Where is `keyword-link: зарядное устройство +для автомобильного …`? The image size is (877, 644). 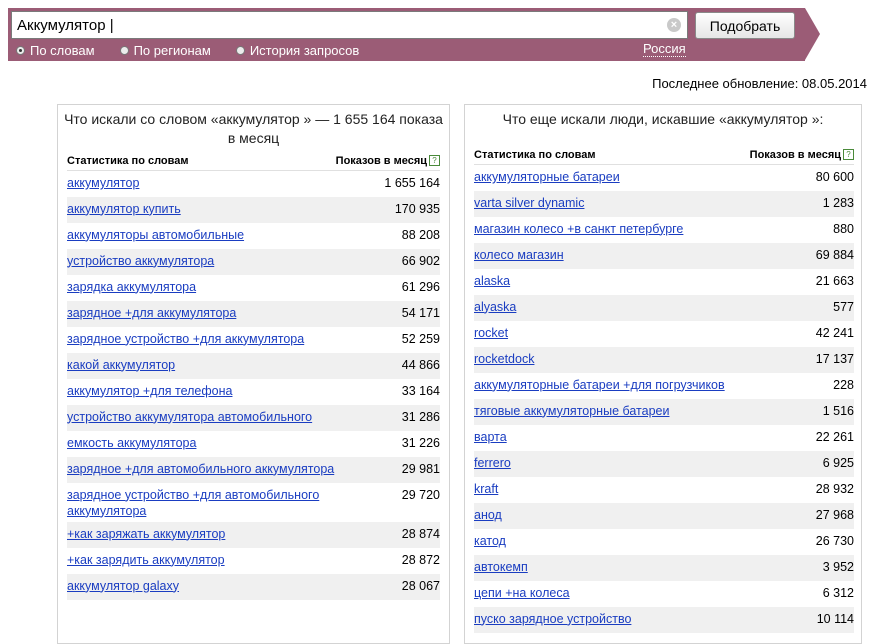 keyword-link: зарядное устройство +для автомобильного … is located at coordinates (193, 503).